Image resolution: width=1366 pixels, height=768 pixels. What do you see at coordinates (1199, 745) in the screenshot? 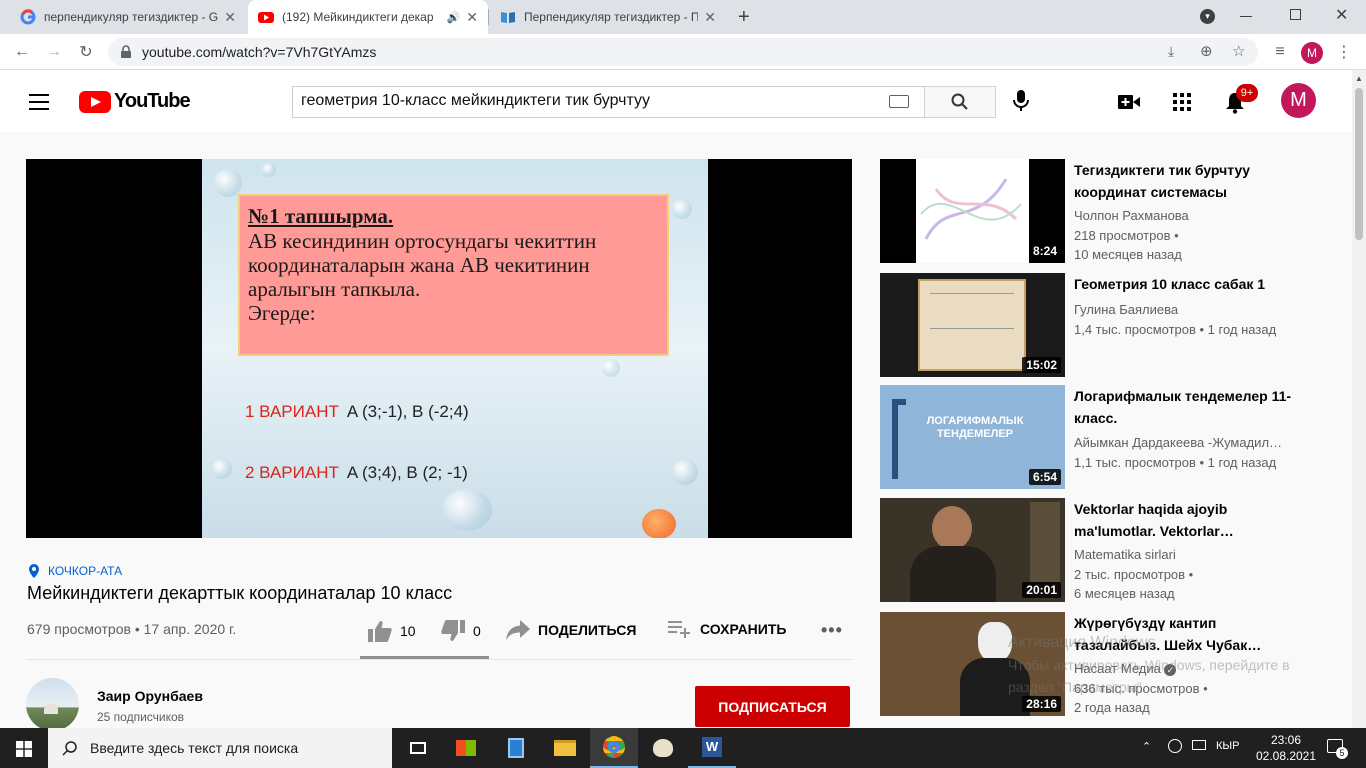
I see `display-icon` at bounding box center [1199, 745].